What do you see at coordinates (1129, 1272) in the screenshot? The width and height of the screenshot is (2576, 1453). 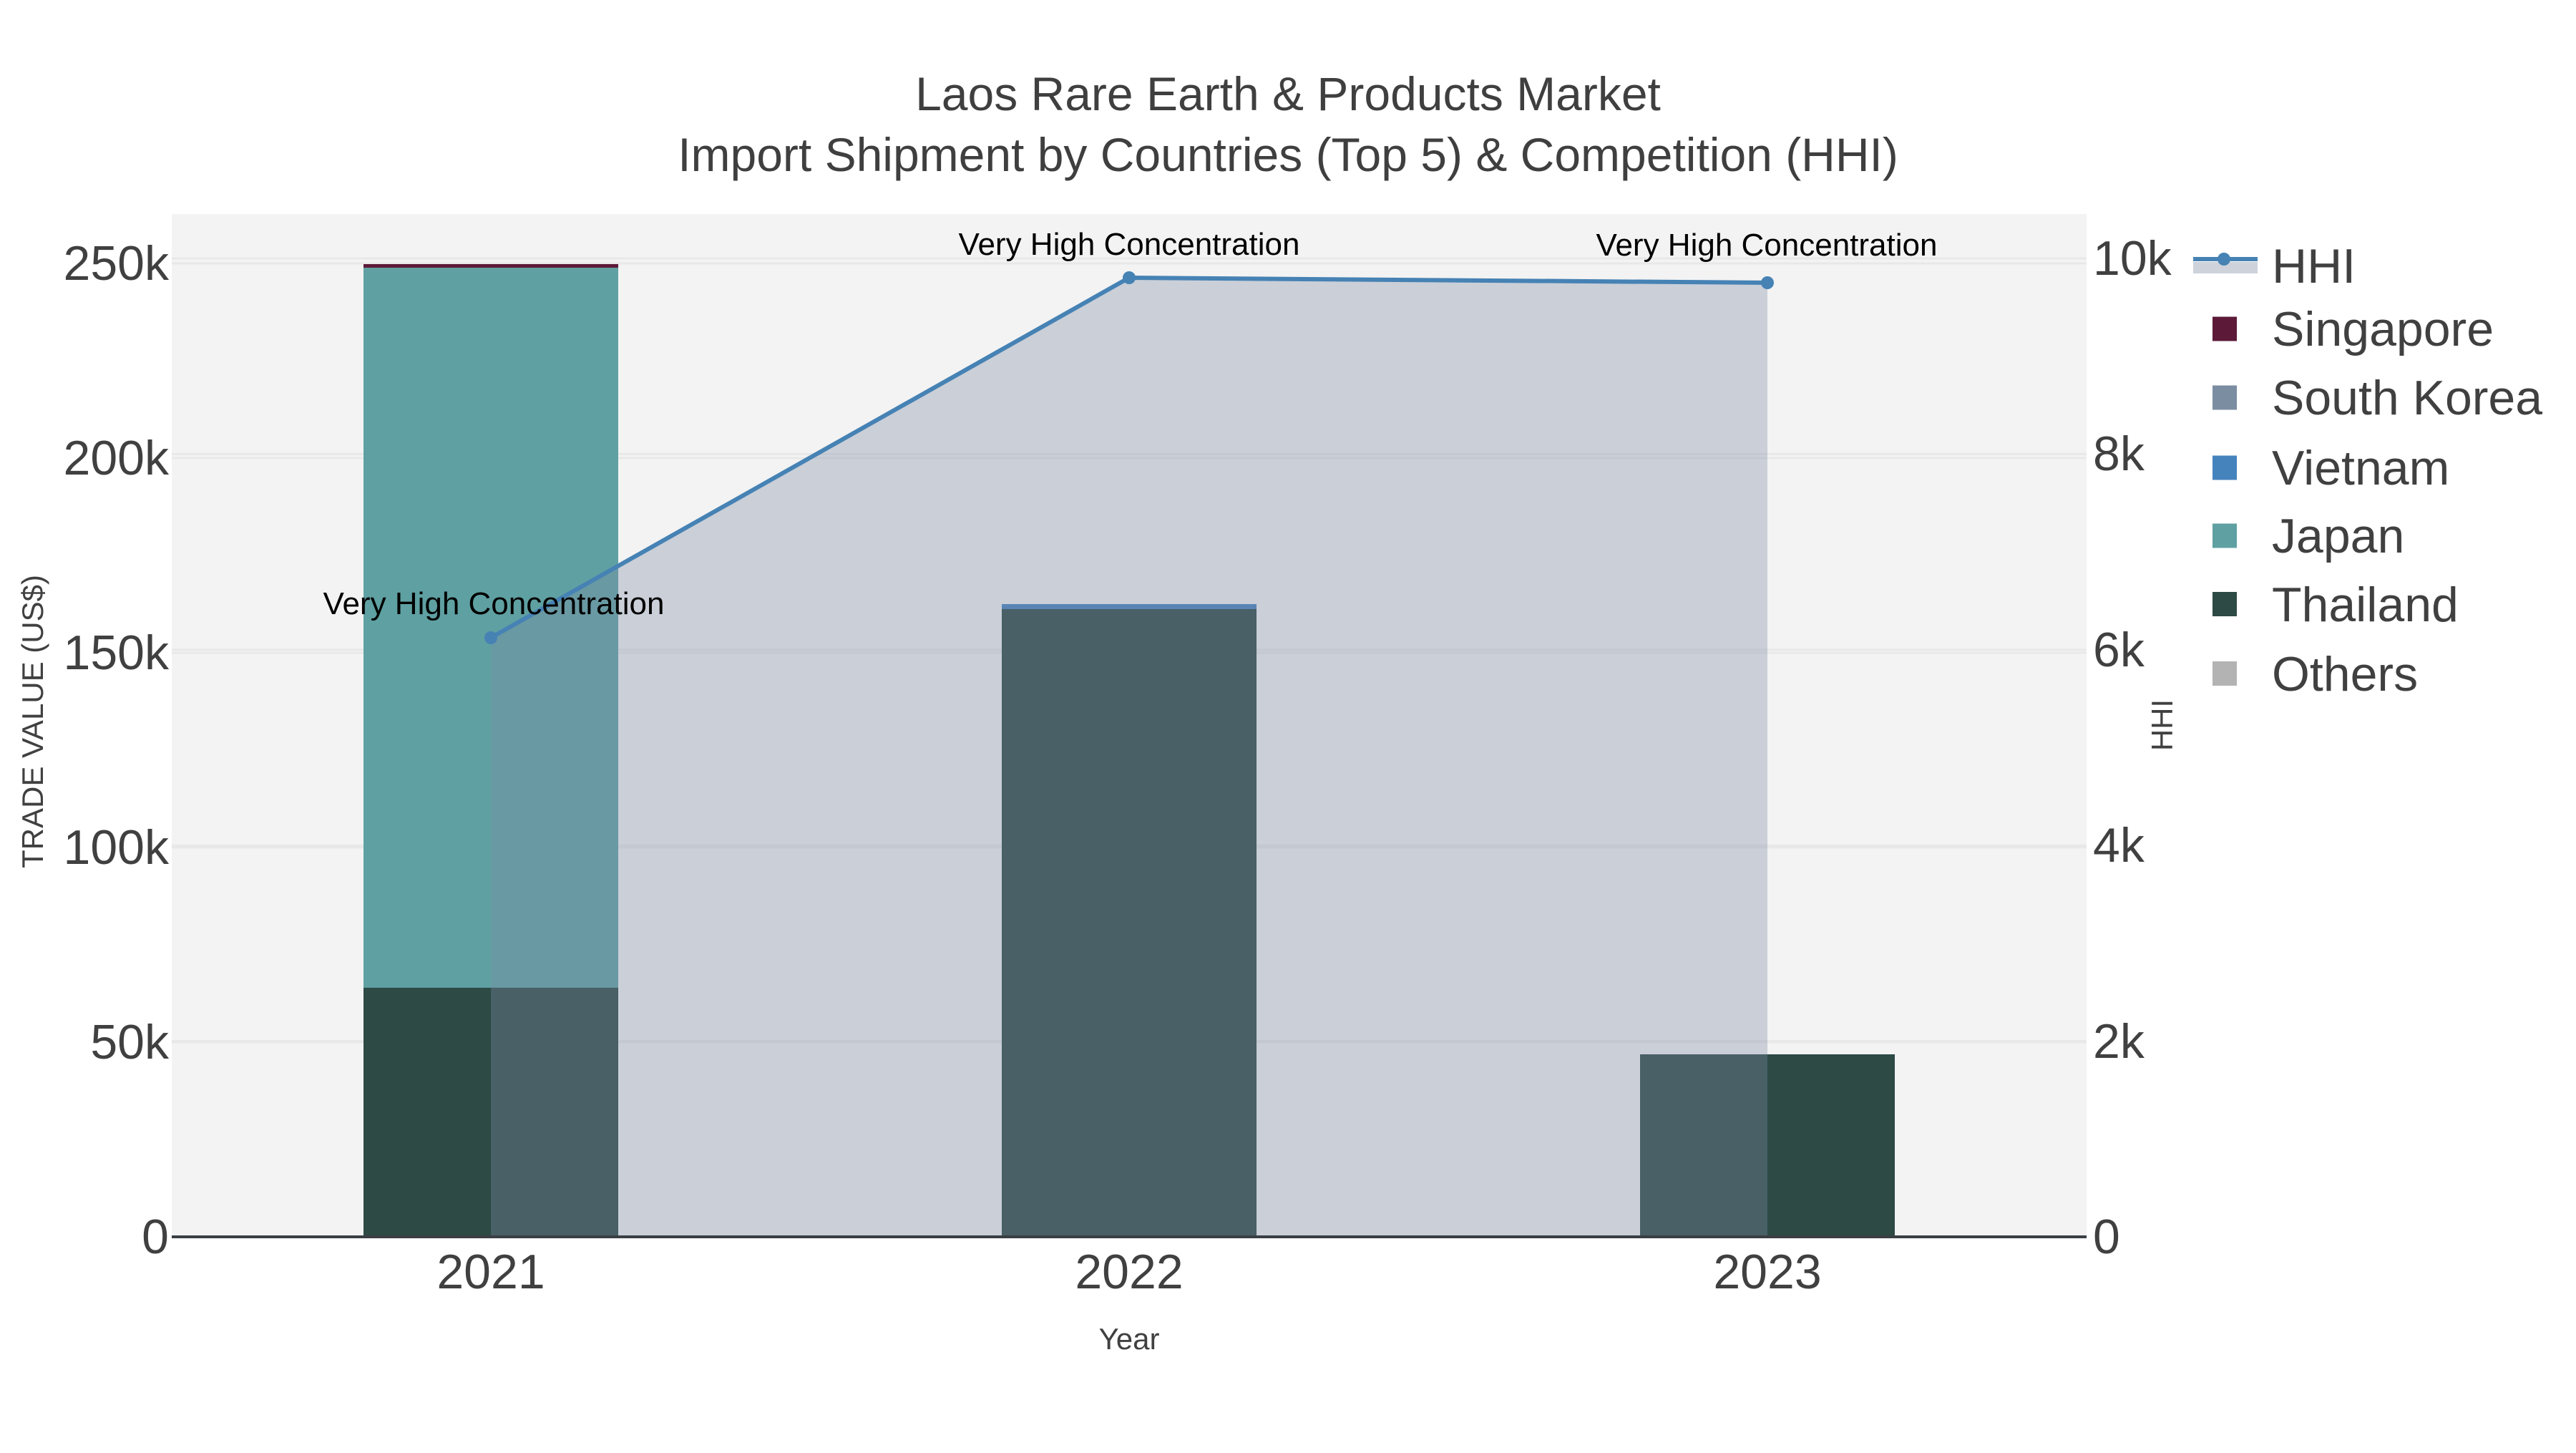 I see `svg-text: 2022` at bounding box center [1129, 1272].